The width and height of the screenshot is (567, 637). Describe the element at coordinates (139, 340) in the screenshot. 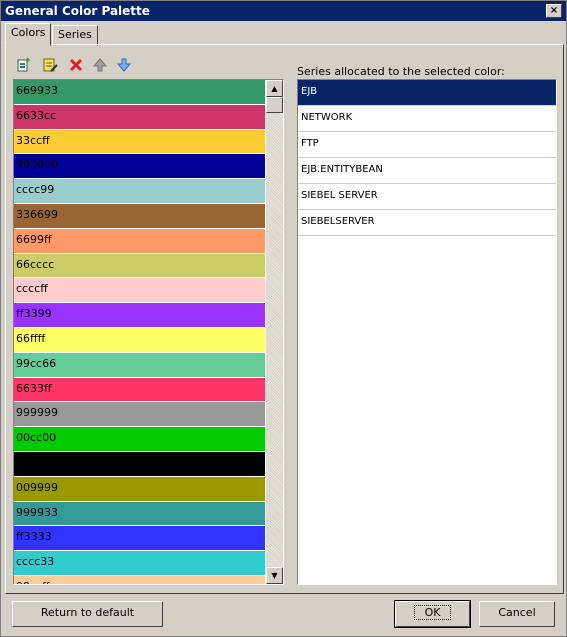

I see `color-swatch: 66ffff` at that location.